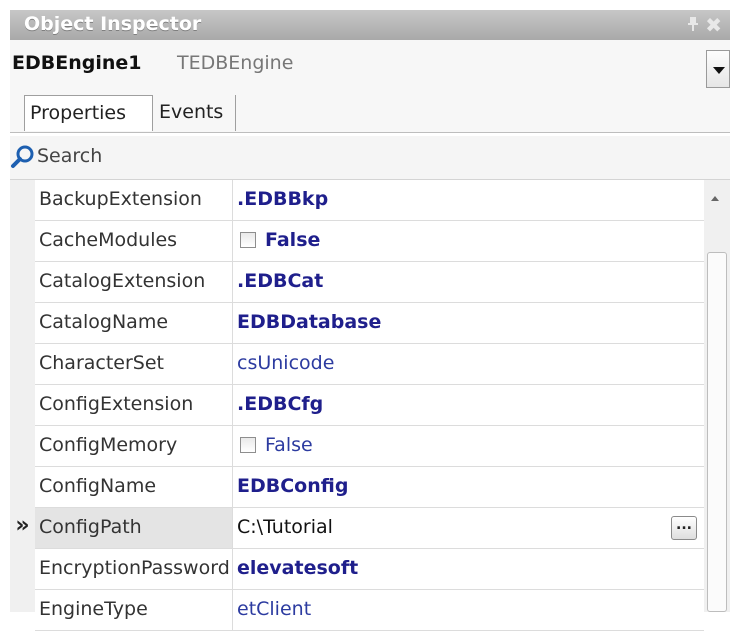 The image size is (730, 631). I want to click on tab-properties: Properties, so click(88, 113).